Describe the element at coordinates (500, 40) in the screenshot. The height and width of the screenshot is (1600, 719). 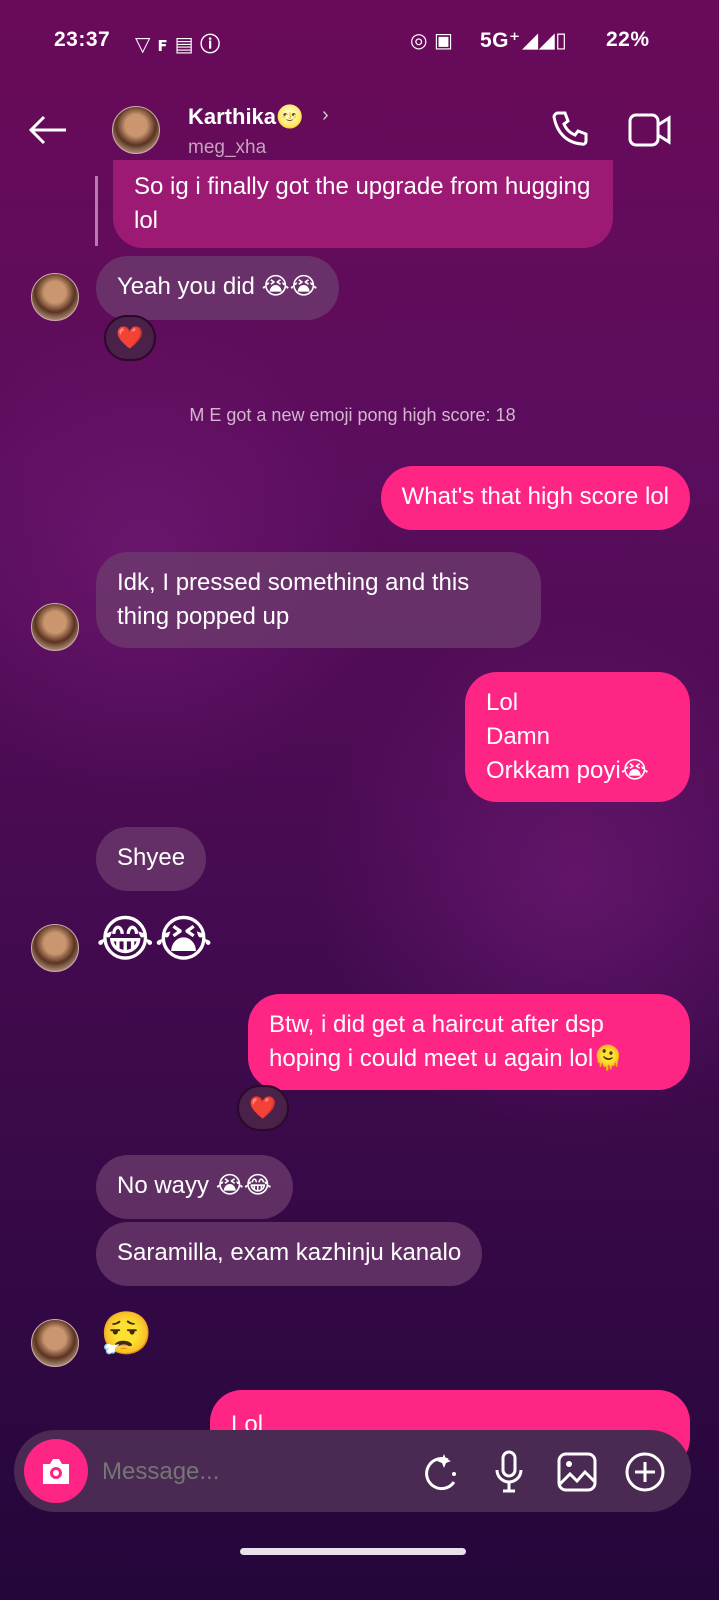
I see `network-type: 5G⁺` at that location.